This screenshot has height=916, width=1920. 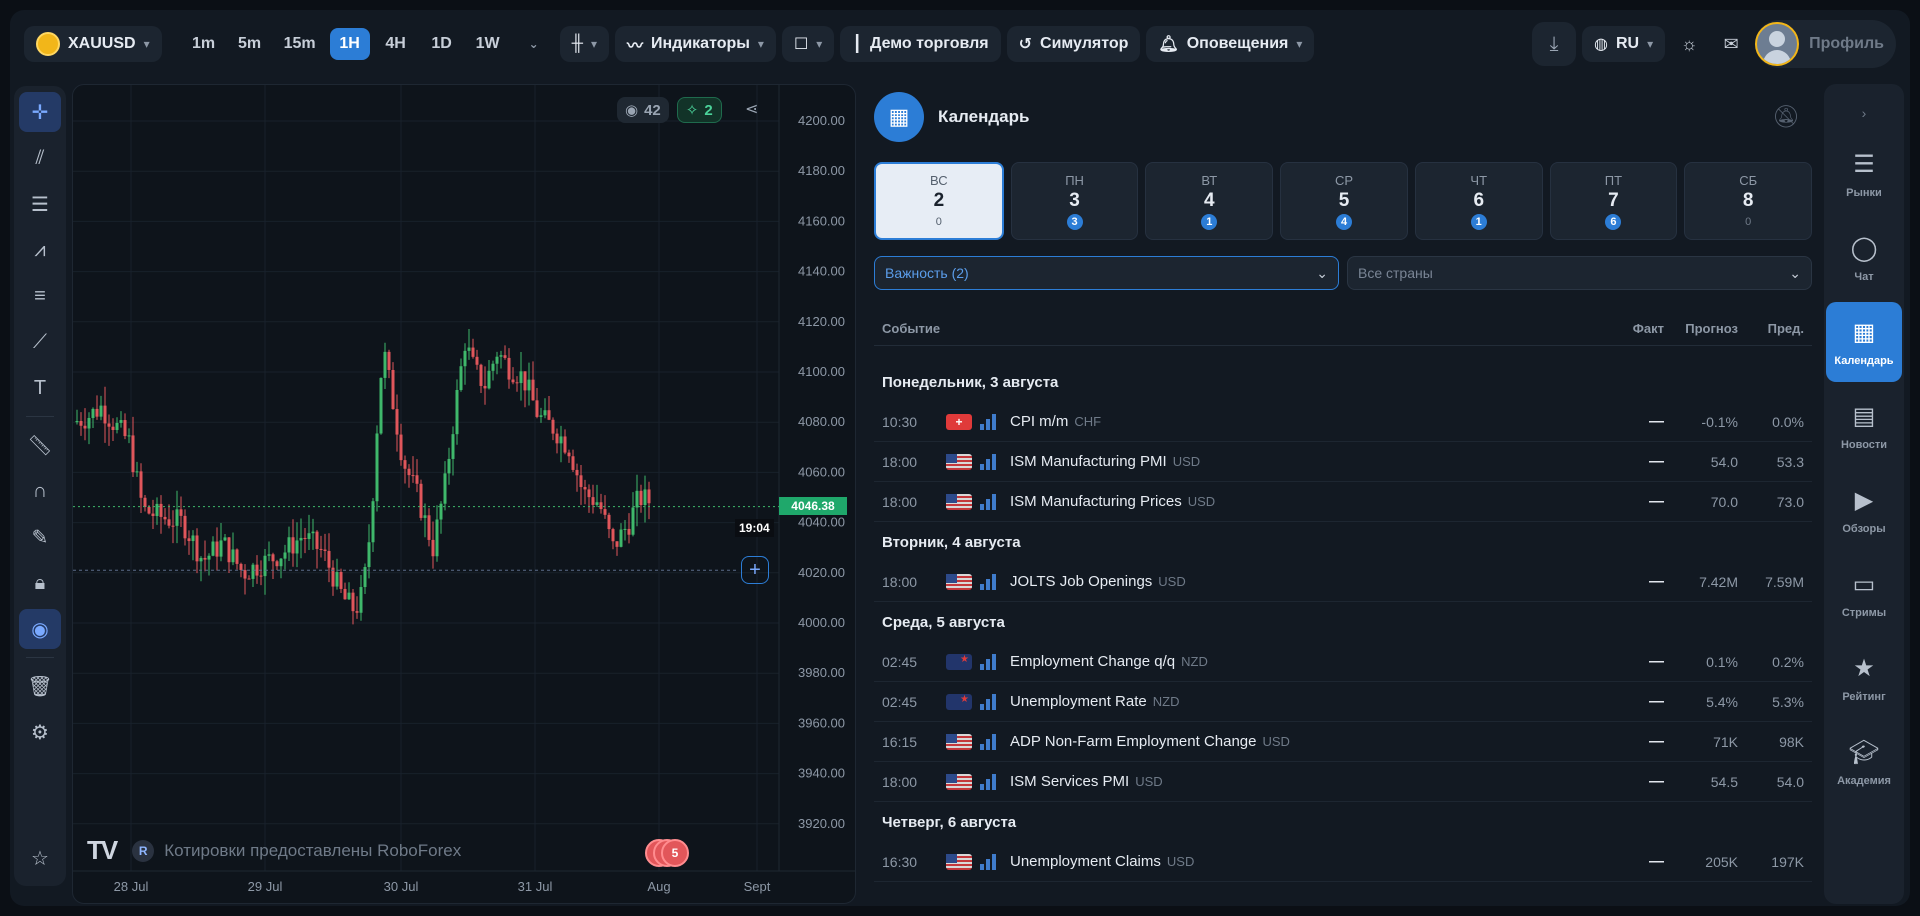 What do you see at coordinates (1624, 44) in the screenshot?
I see `language-selector: ◍ RU ▾` at bounding box center [1624, 44].